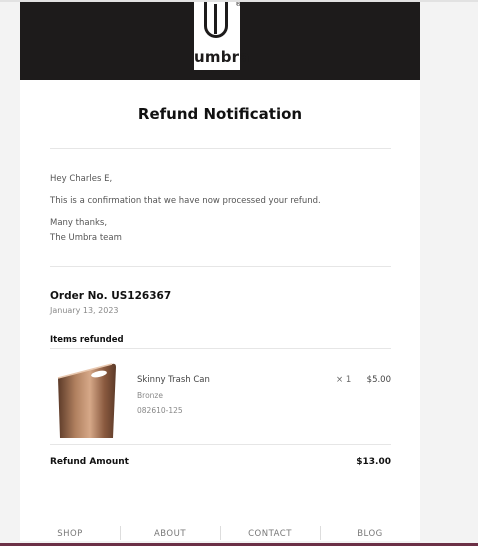  What do you see at coordinates (373, 462) in the screenshot?
I see `refund-amount-value: $13.00` at bounding box center [373, 462].